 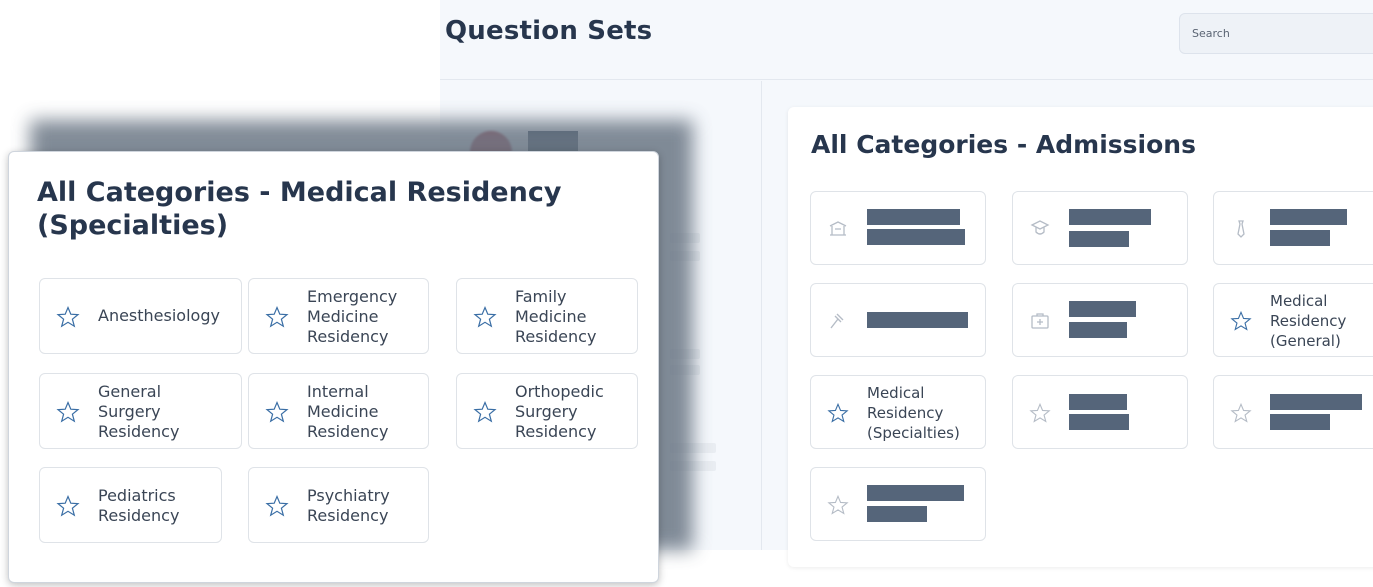 I want to click on specialty-tile-psychiatry: Psychiatry Residency, so click(x=338, y=505).